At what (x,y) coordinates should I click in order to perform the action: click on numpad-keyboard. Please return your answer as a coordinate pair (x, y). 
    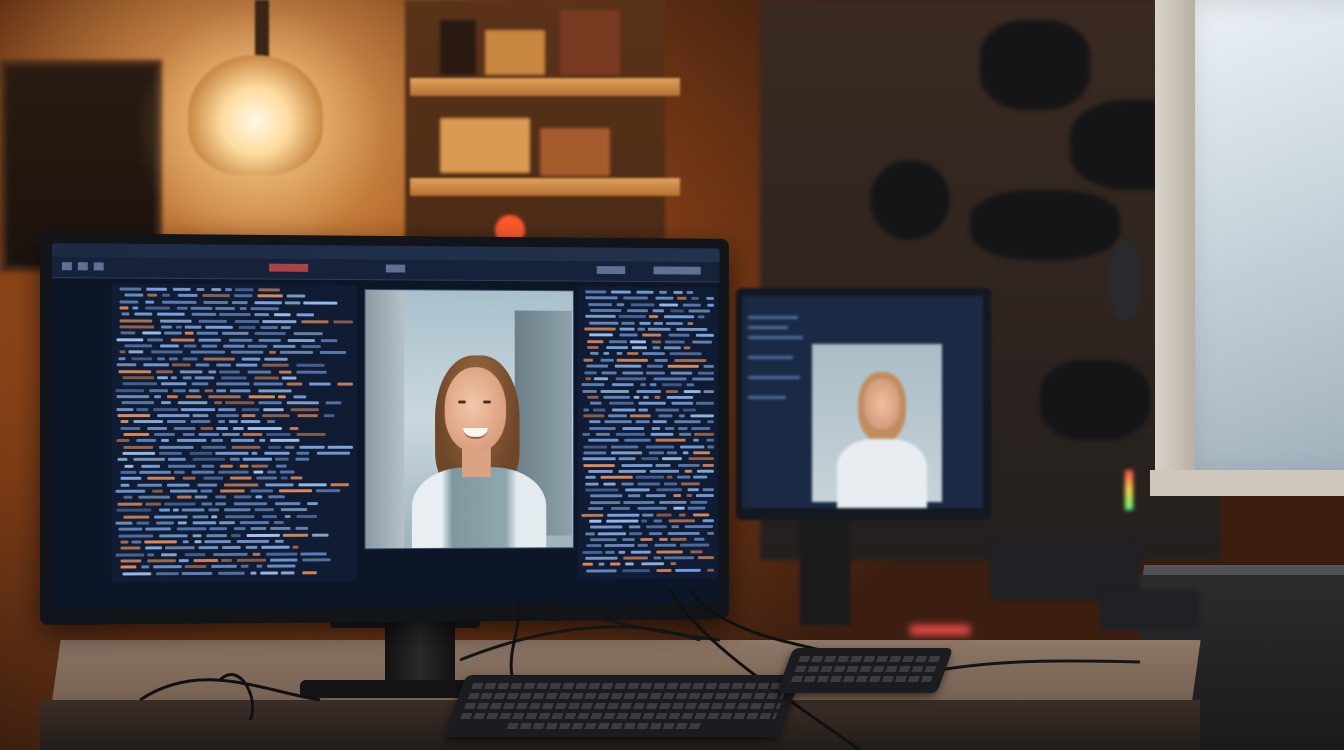
    Looking at the image, I should click on (865, 670).